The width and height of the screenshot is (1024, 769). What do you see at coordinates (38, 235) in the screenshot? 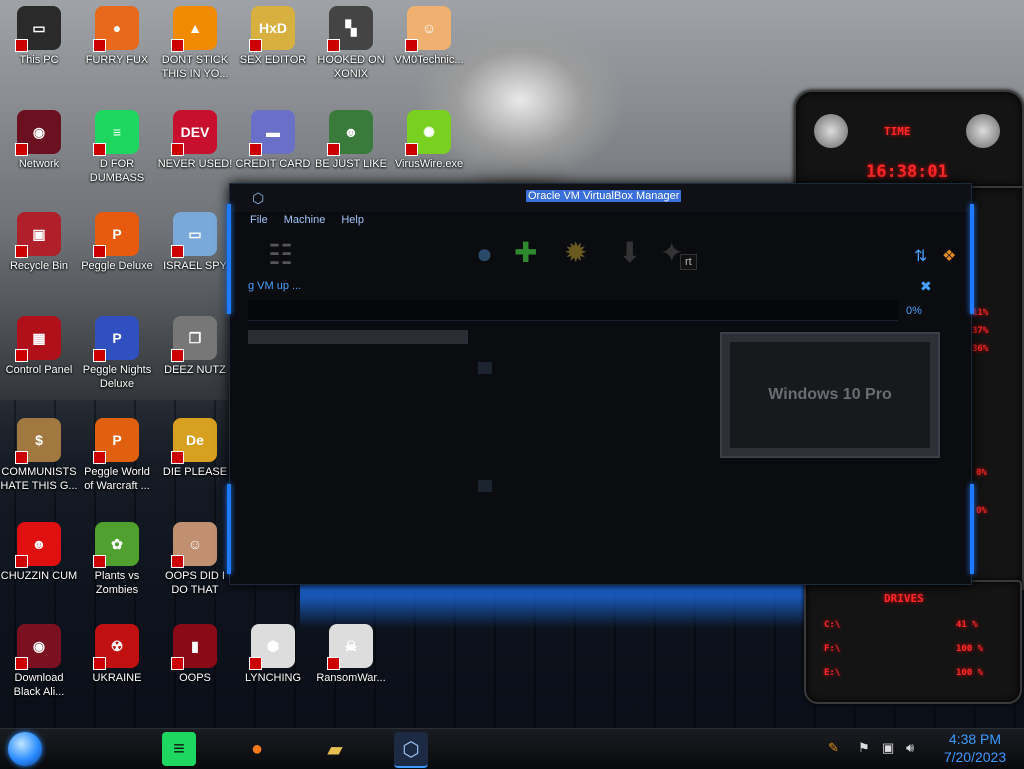
I see `app-icon: ▣` at bounding box center [38, 235].